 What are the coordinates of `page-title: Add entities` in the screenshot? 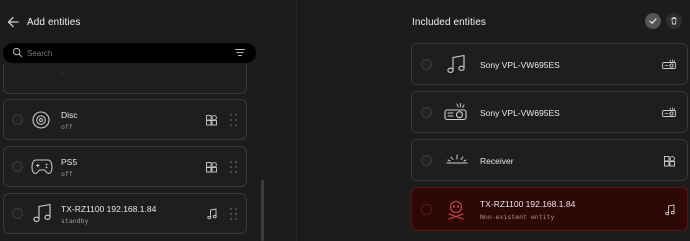 It's located at (54, 22).